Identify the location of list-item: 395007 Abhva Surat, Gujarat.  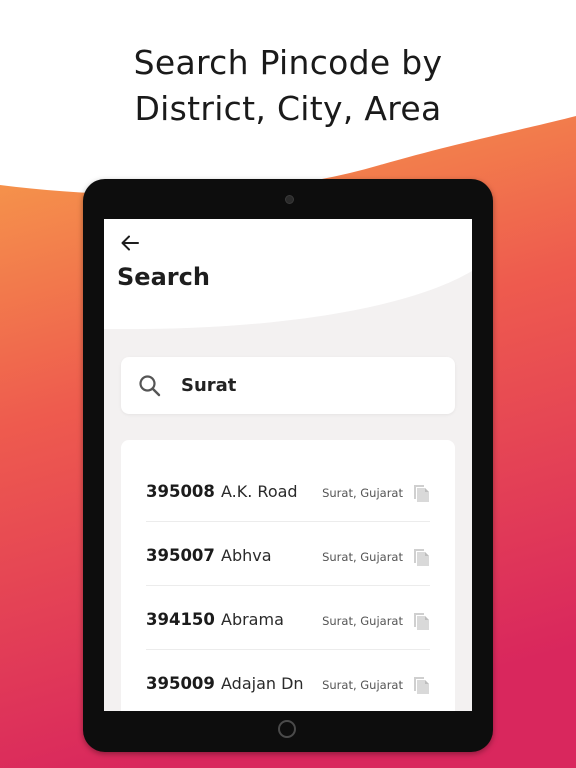
(288, 554).